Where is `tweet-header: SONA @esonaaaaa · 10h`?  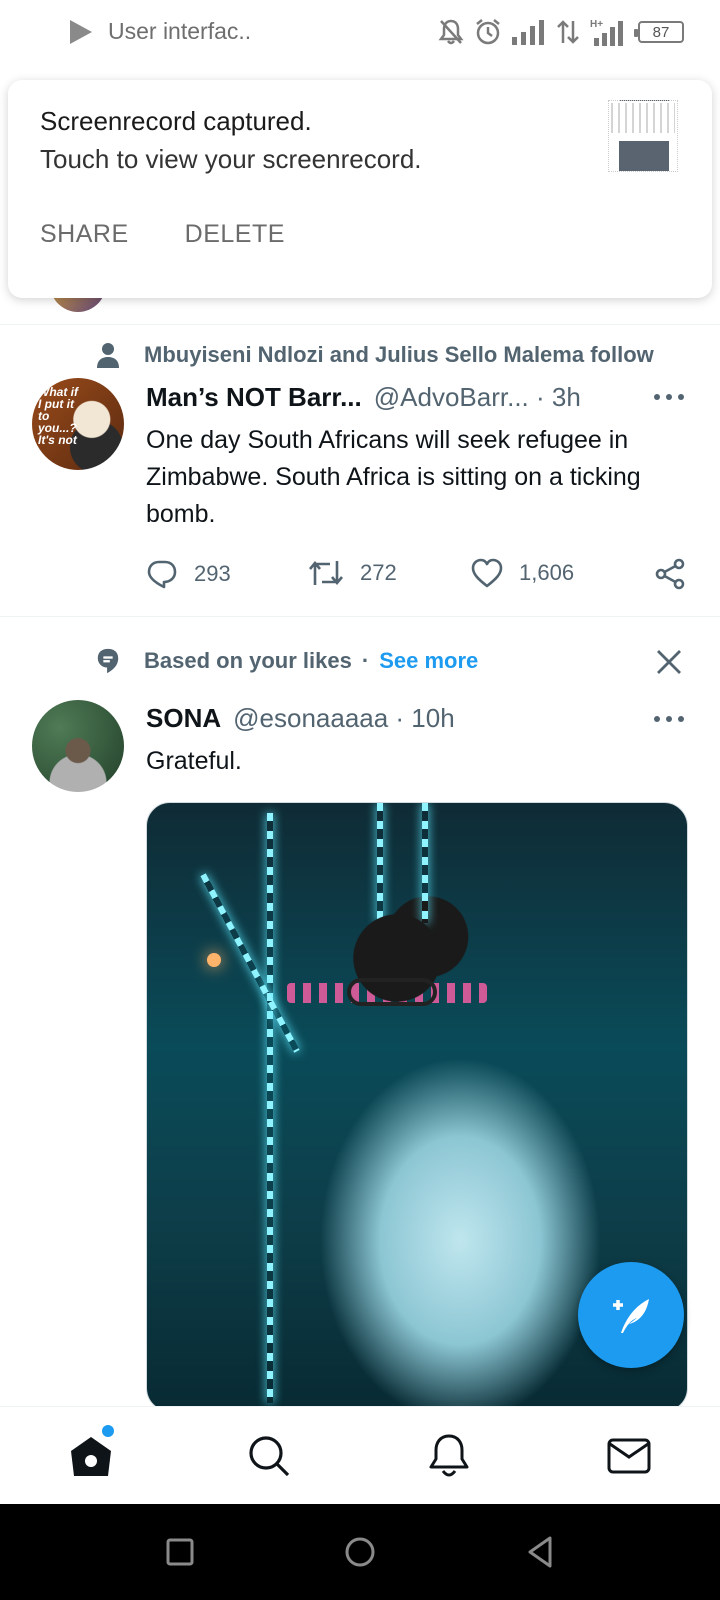 tweet-header: SONA @esonaaaaa · 10h is located at coordinates (300, 718).